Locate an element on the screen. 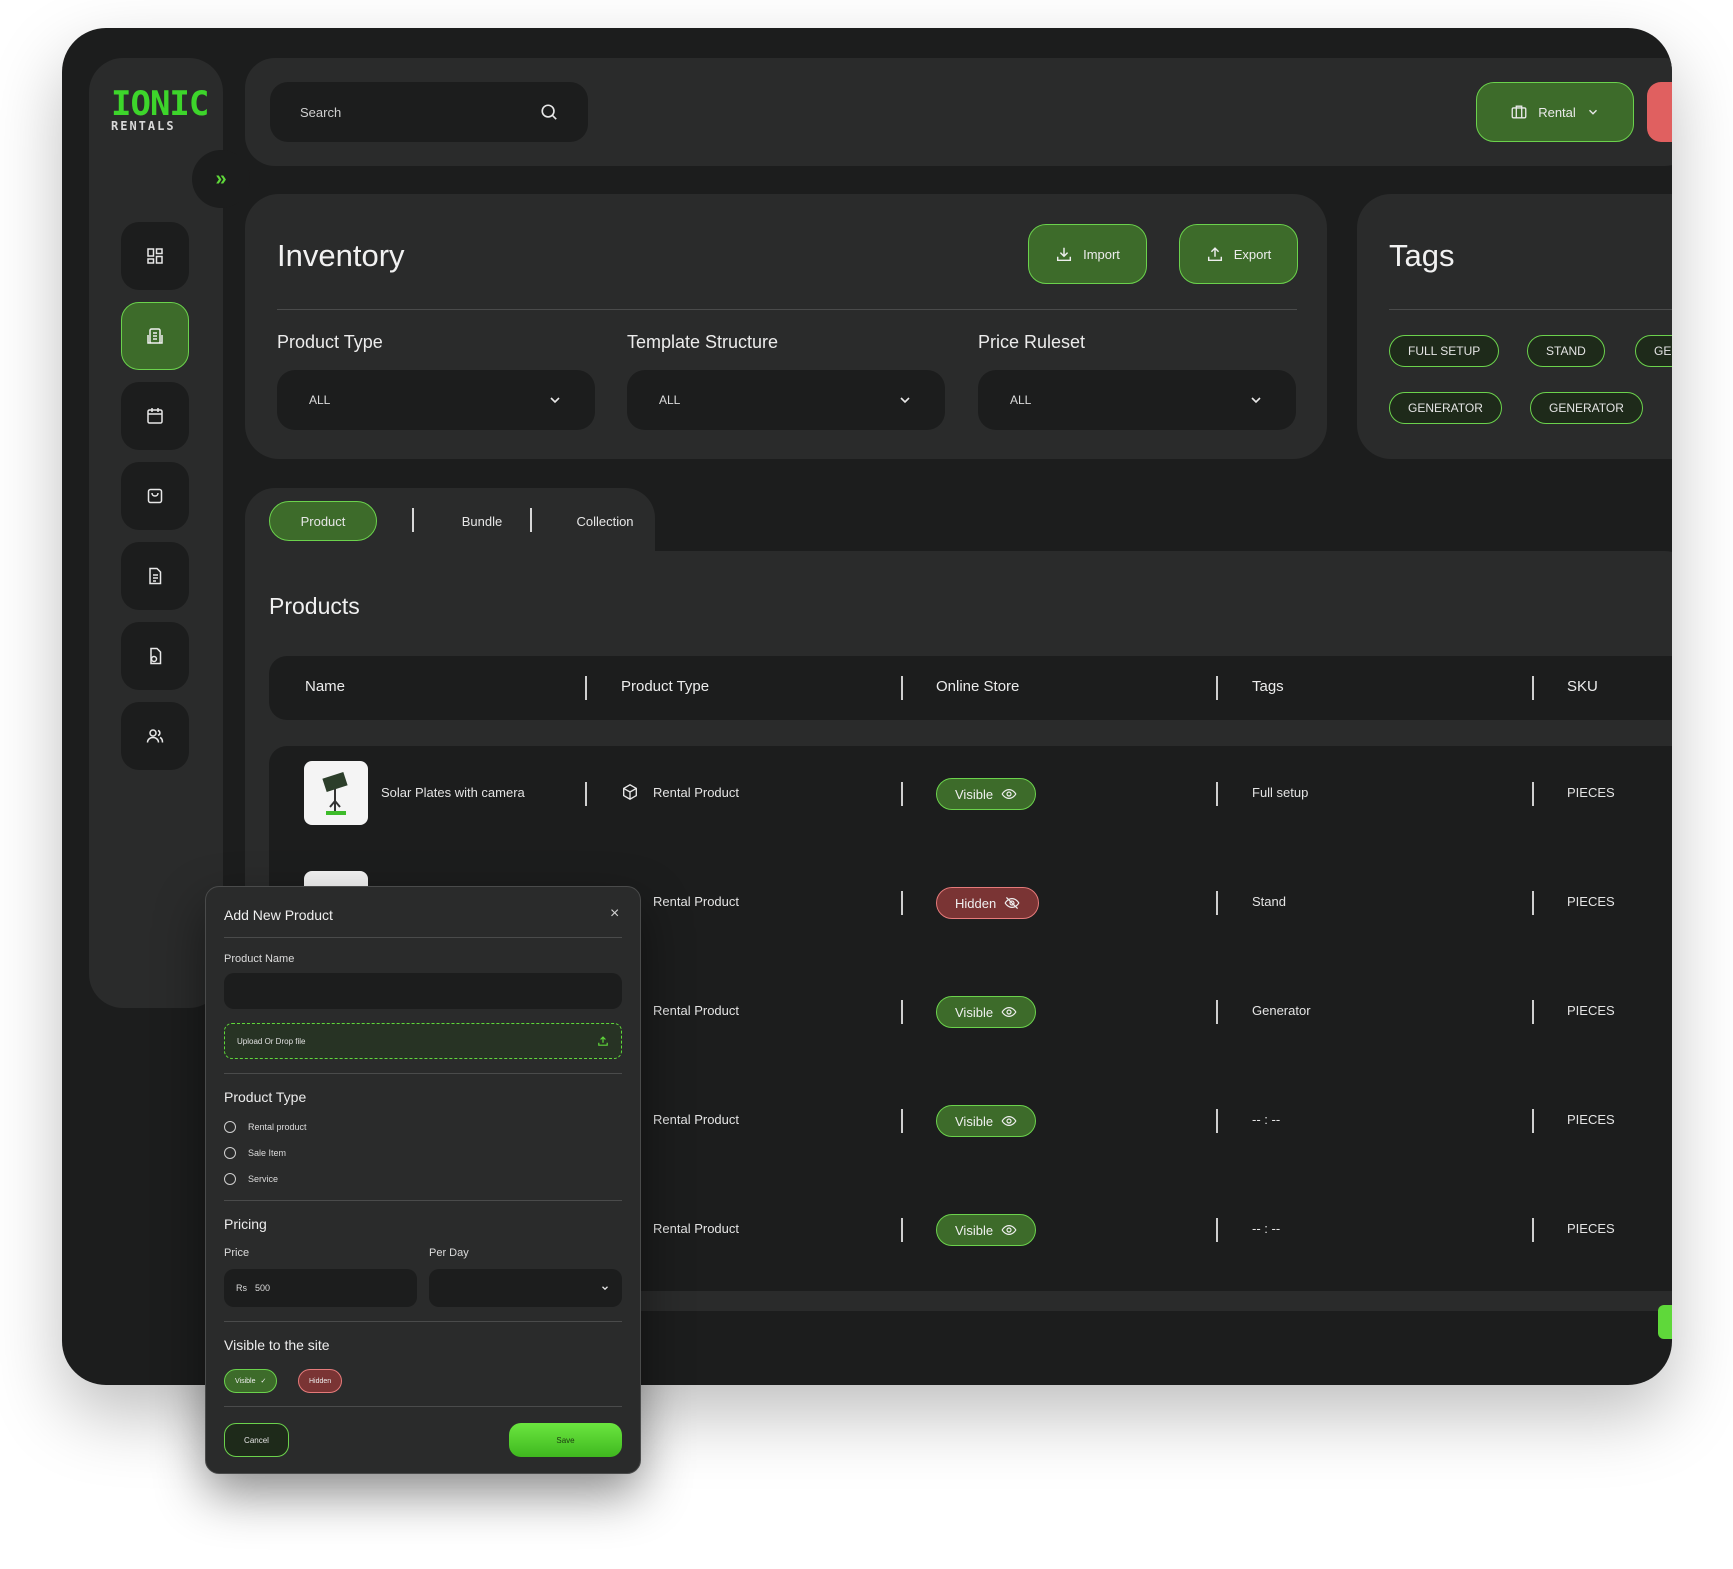 This screenshot has width=1733, height=1569. sidebar-item-users is located at coordinates (155, 736).